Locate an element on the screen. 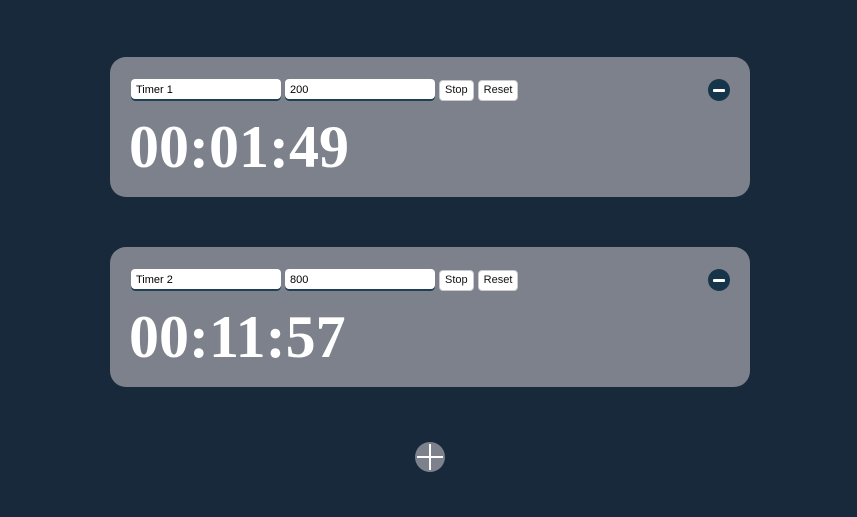 The height and width of the screenshot is (517, 857). plus-icon-vertical is located at coordinates (430, 457).